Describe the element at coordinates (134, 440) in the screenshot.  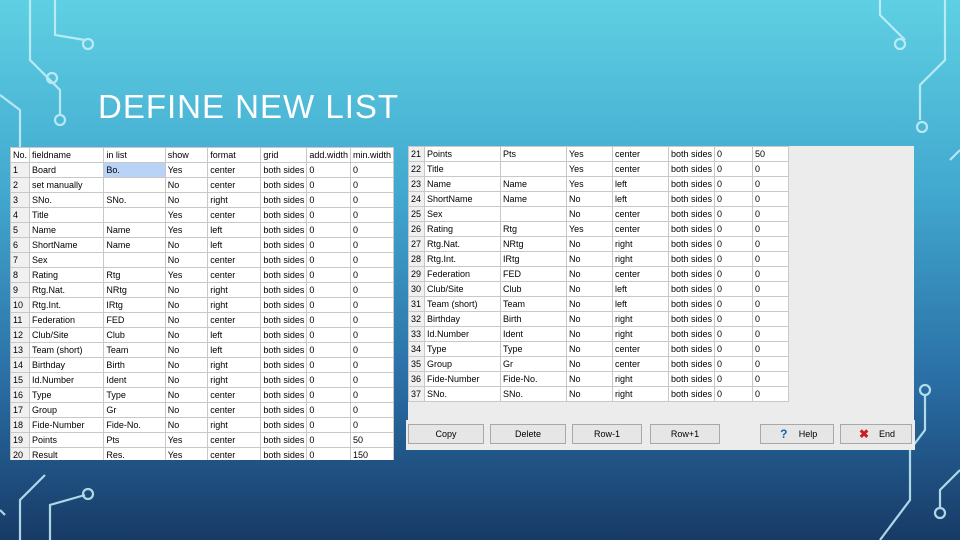
I see `table-cell: Pts` at that location.